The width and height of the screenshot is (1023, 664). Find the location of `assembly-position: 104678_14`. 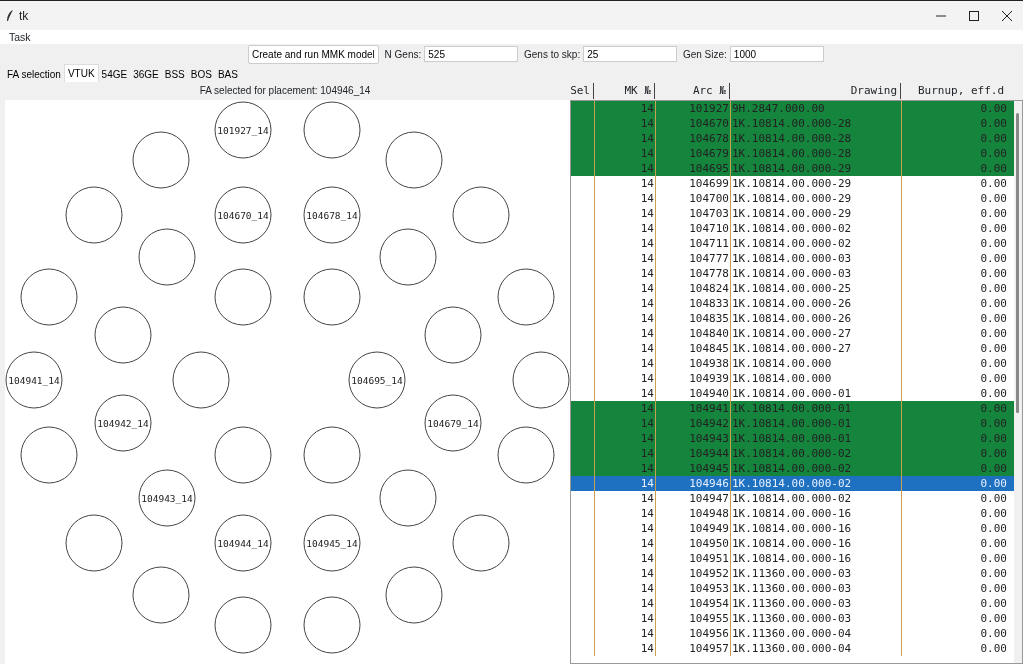

assembly-position: 104678_14 is located at coordinates (332, 215).